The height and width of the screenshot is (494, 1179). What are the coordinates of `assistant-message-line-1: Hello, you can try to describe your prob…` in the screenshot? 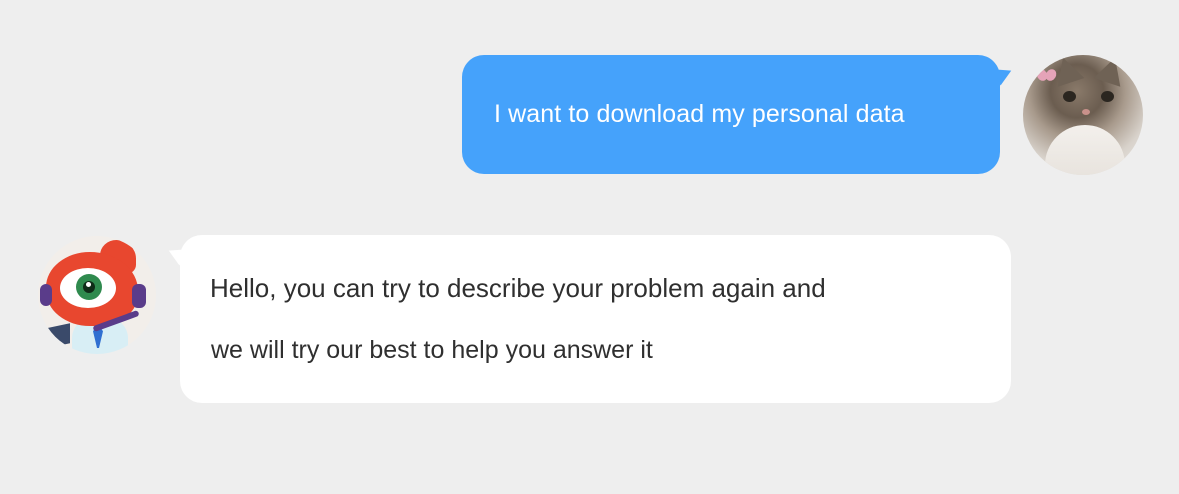 It's located at (518, 288).